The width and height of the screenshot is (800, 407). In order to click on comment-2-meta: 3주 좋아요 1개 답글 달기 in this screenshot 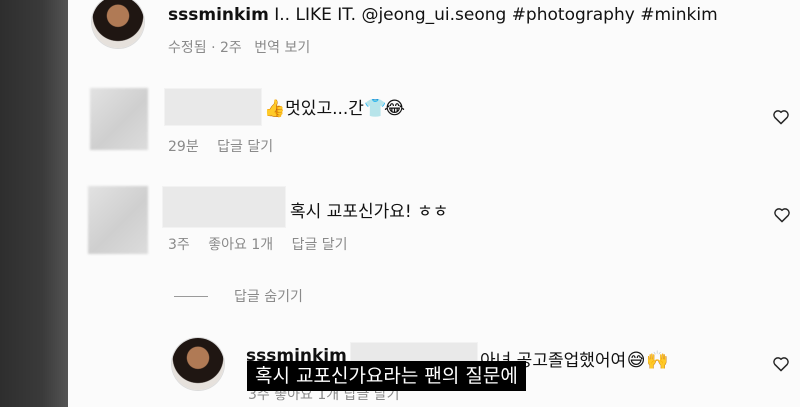, I will do `click(258, 244)`.